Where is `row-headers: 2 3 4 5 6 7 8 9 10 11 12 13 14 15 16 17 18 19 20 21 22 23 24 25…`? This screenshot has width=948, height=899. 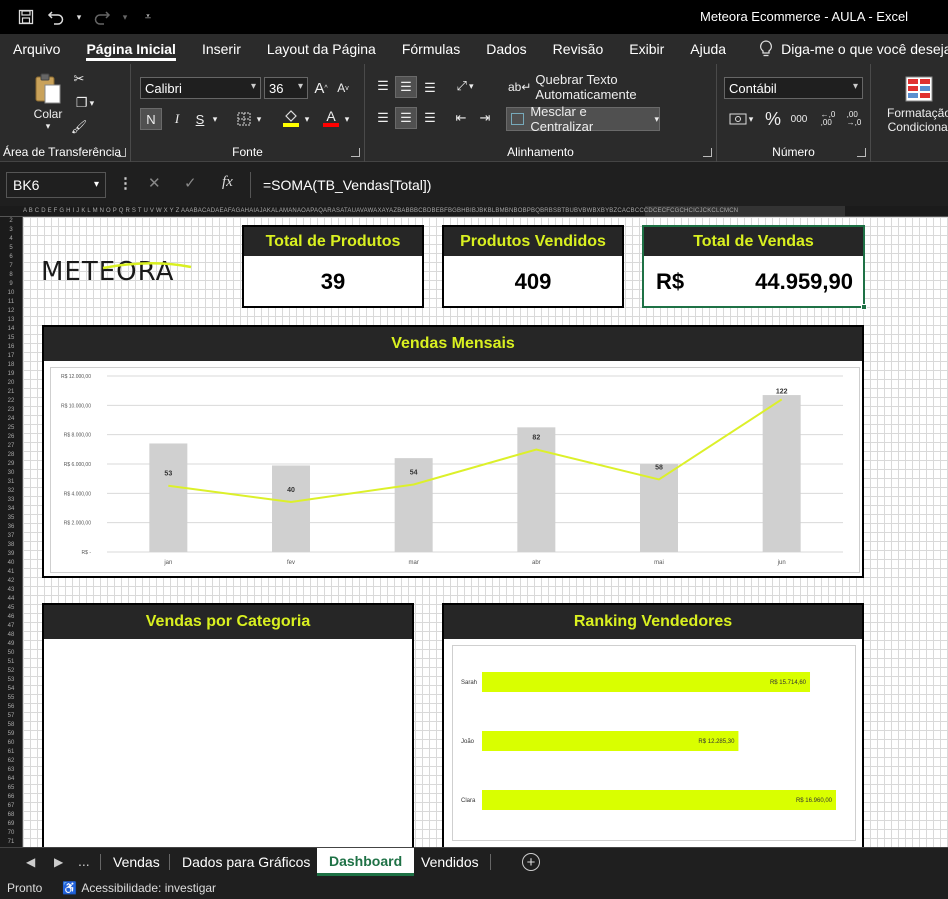
row-headers: 2 3 4 5 6 7 8 9 10 11 12 13 14 15 16 17 18 19 20 21 22 23 24 25… is located at coordinates (11, 532).